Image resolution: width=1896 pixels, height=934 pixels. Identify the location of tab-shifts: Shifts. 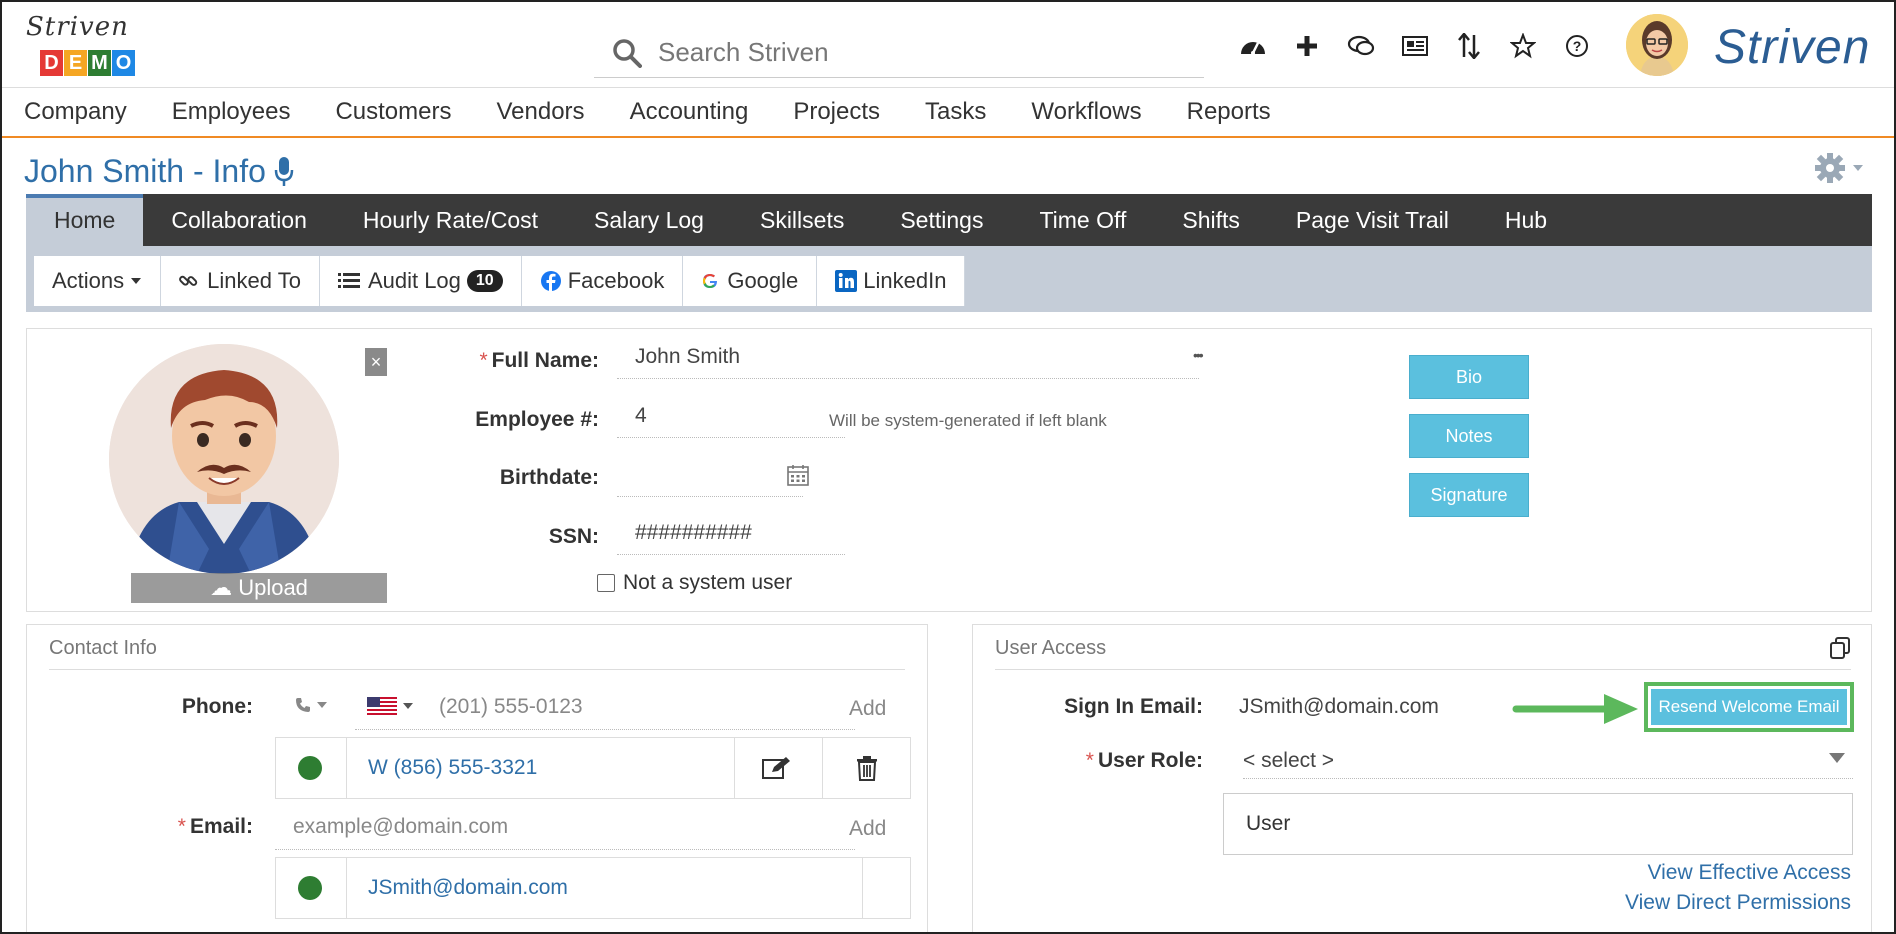
(1211, 220).